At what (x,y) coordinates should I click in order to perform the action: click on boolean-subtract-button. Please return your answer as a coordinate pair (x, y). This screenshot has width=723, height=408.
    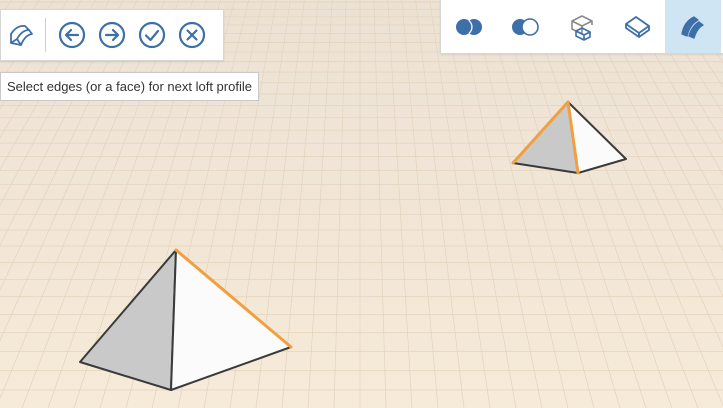
    Looking at the image, I should click on (525, 26).